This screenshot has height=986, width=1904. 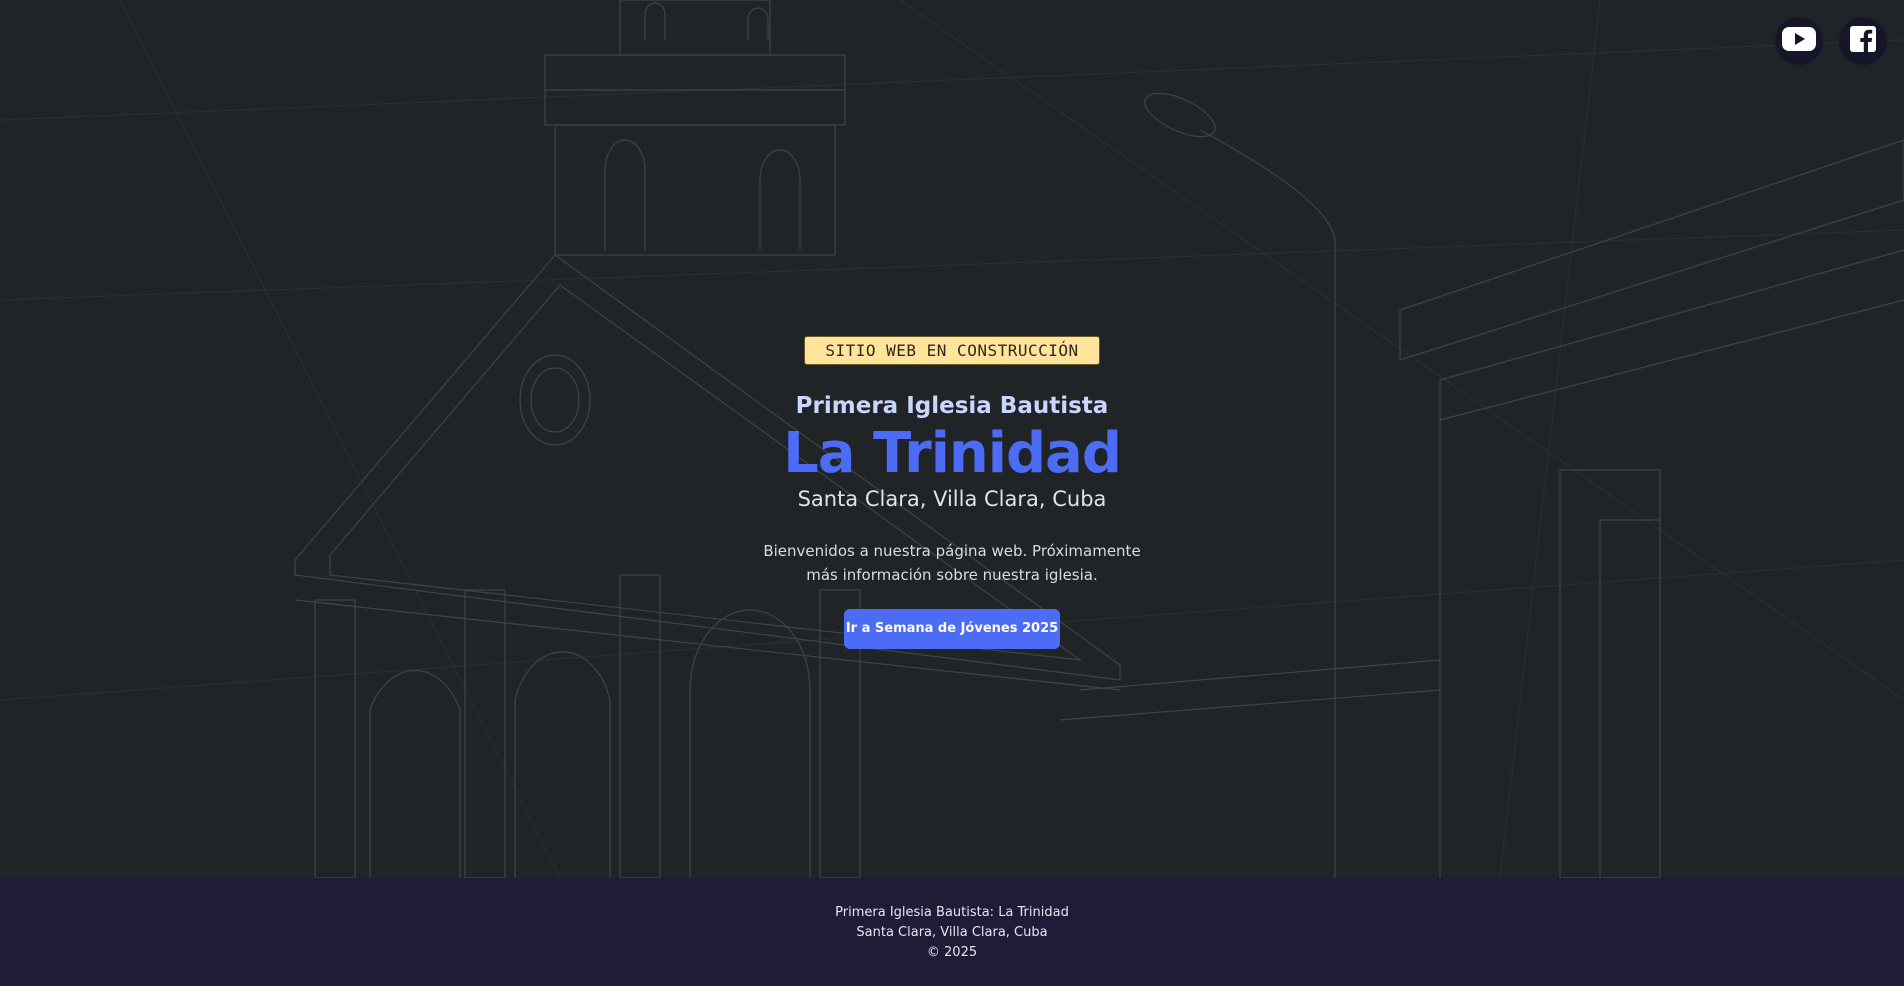 I want to click on footer-church-name: Primera Iglesia Bautista: La Trinidad, so click(x=952, y=912).